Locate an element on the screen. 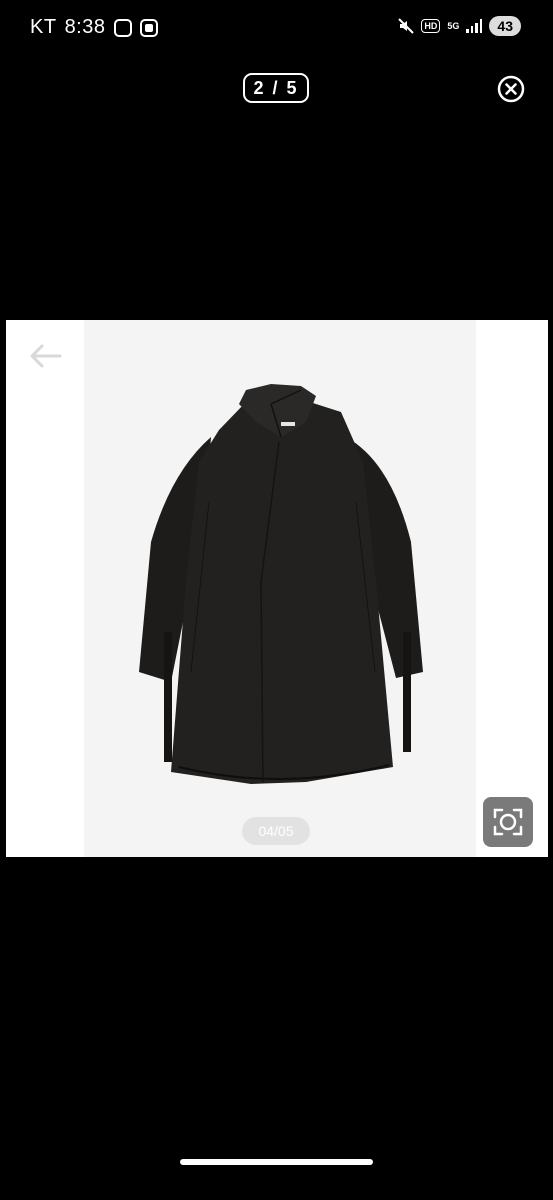 This screenshot has width=553, height=1200. arrow-left-icon is located at coordinates (46, 356).